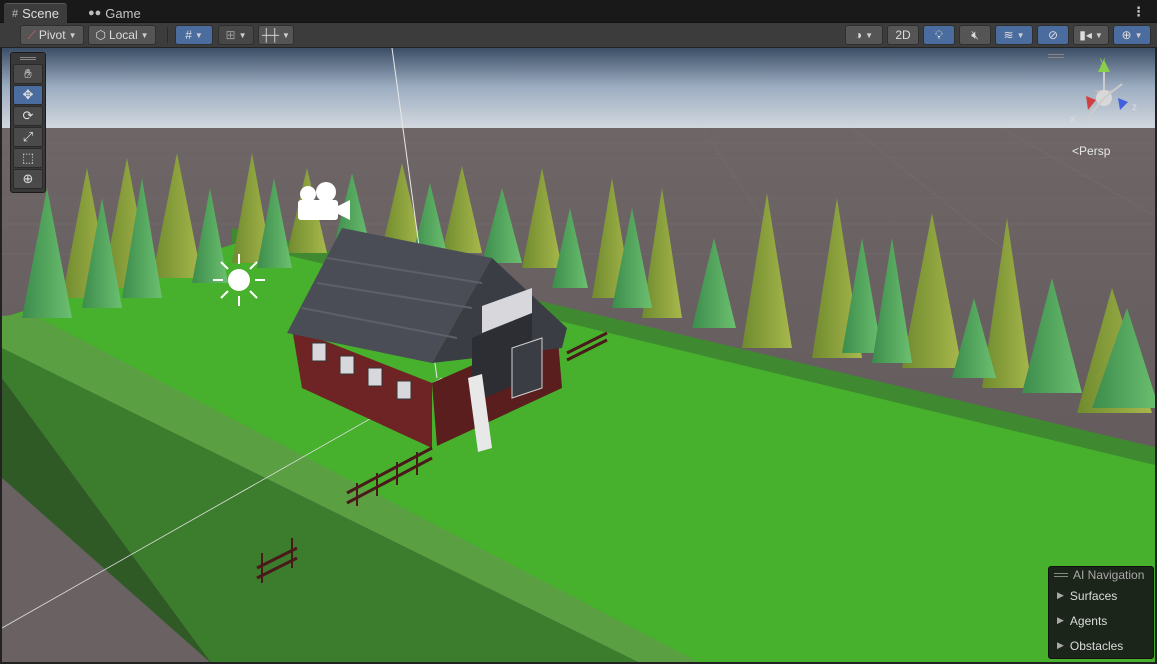 Image resolution: width=1157 pixels, height=664 pixels. I want to click on tab-bar: # Scene ●● Game ⋮, so click(578, 11).